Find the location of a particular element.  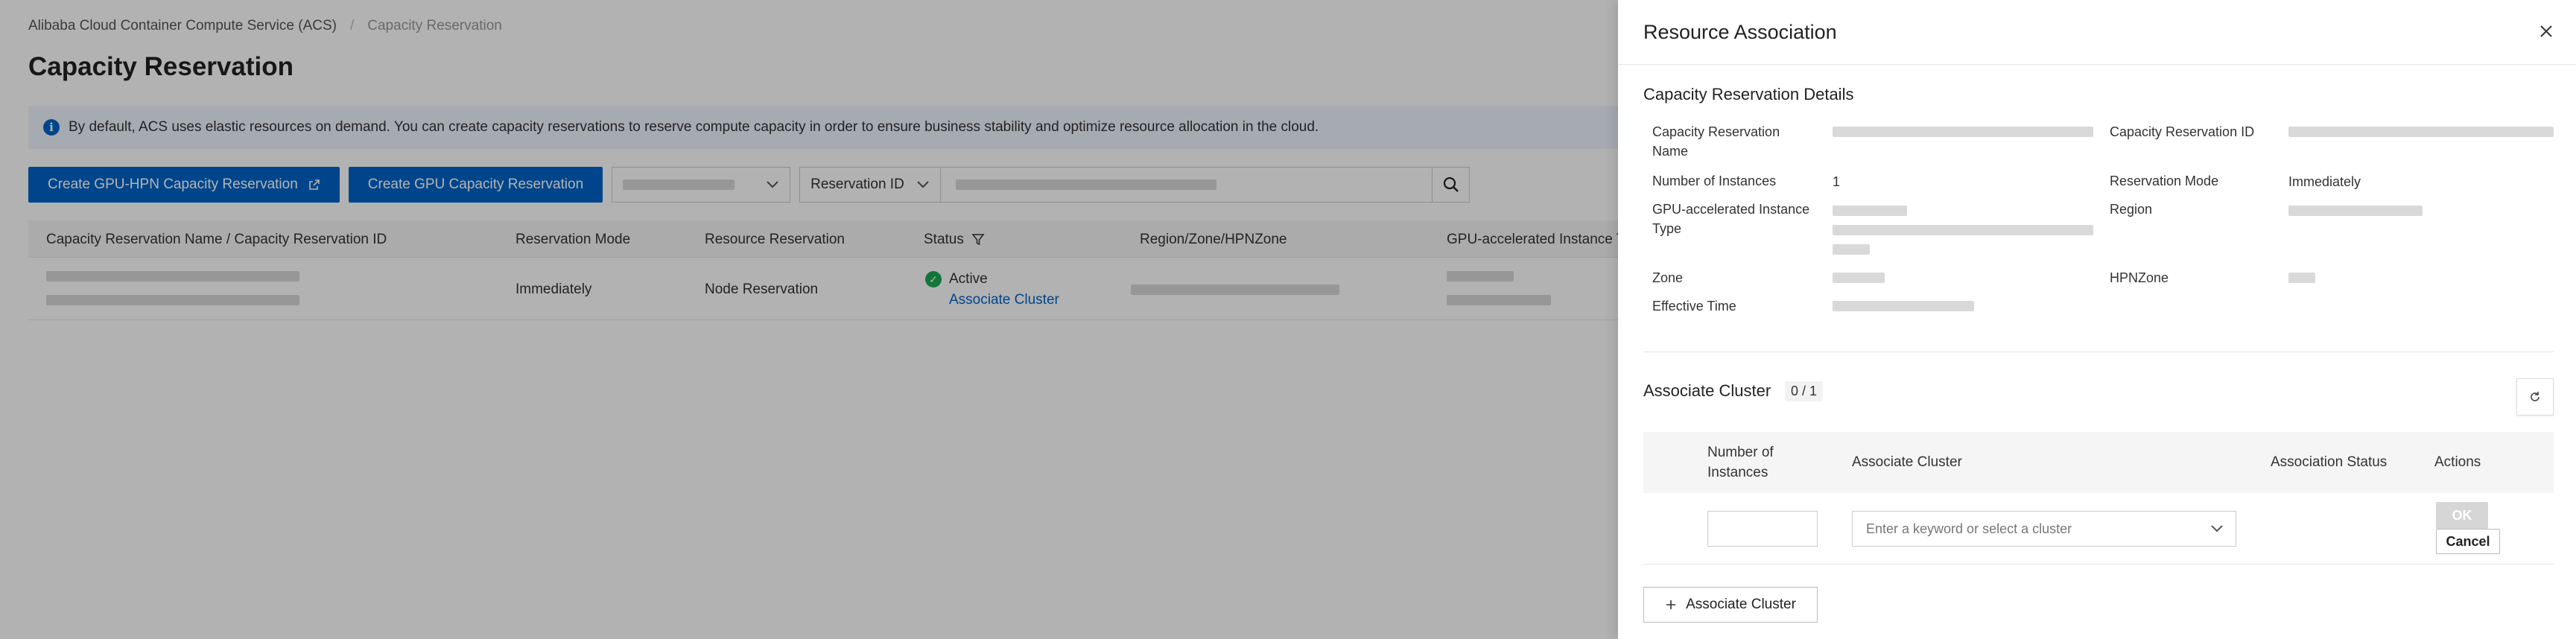

column-header-instances: Number of Instances is located at coordinates (1741, 463).